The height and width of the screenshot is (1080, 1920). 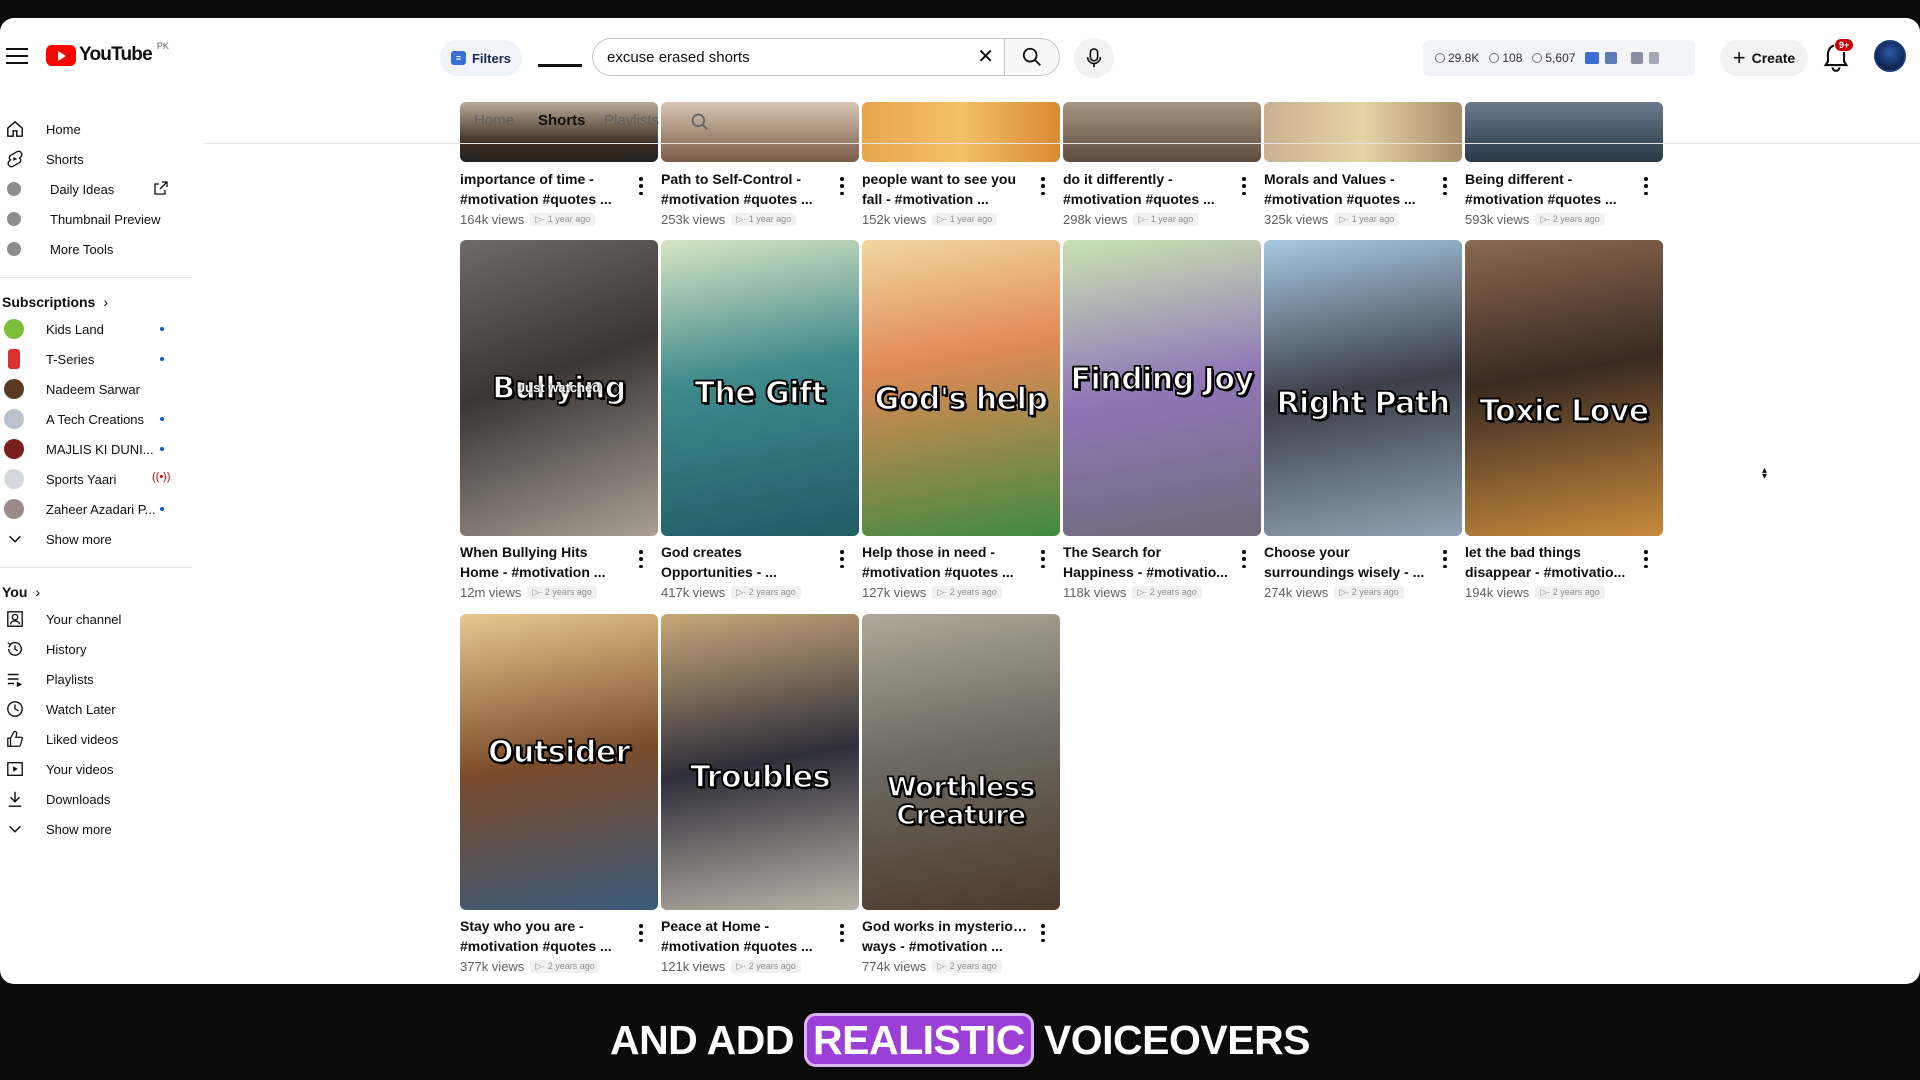 I want to click on short-meta: 152k views ▷· 1 year ago, so click(x=961, y=219).